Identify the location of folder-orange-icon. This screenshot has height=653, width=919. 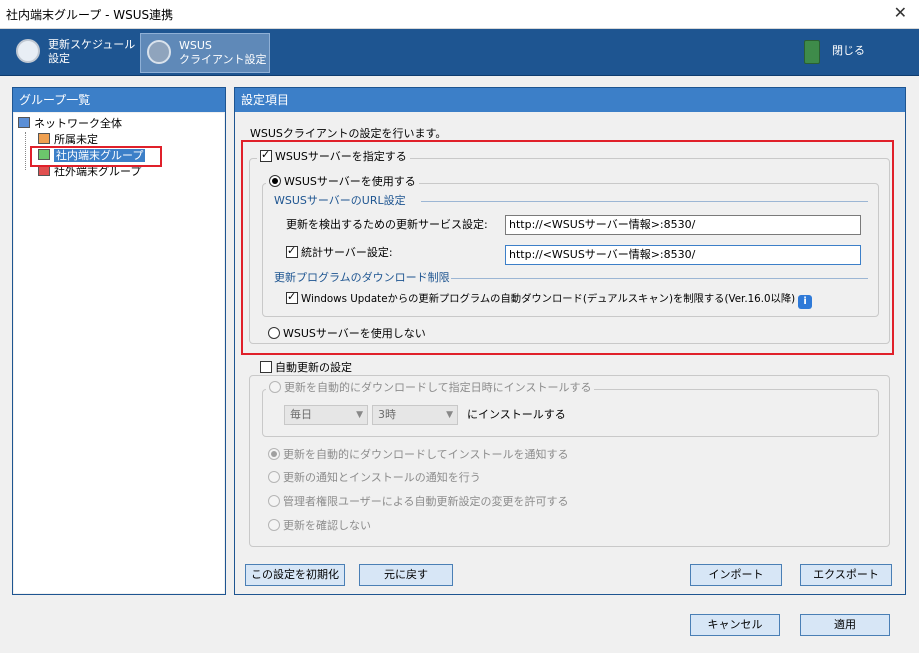
(44, 138).